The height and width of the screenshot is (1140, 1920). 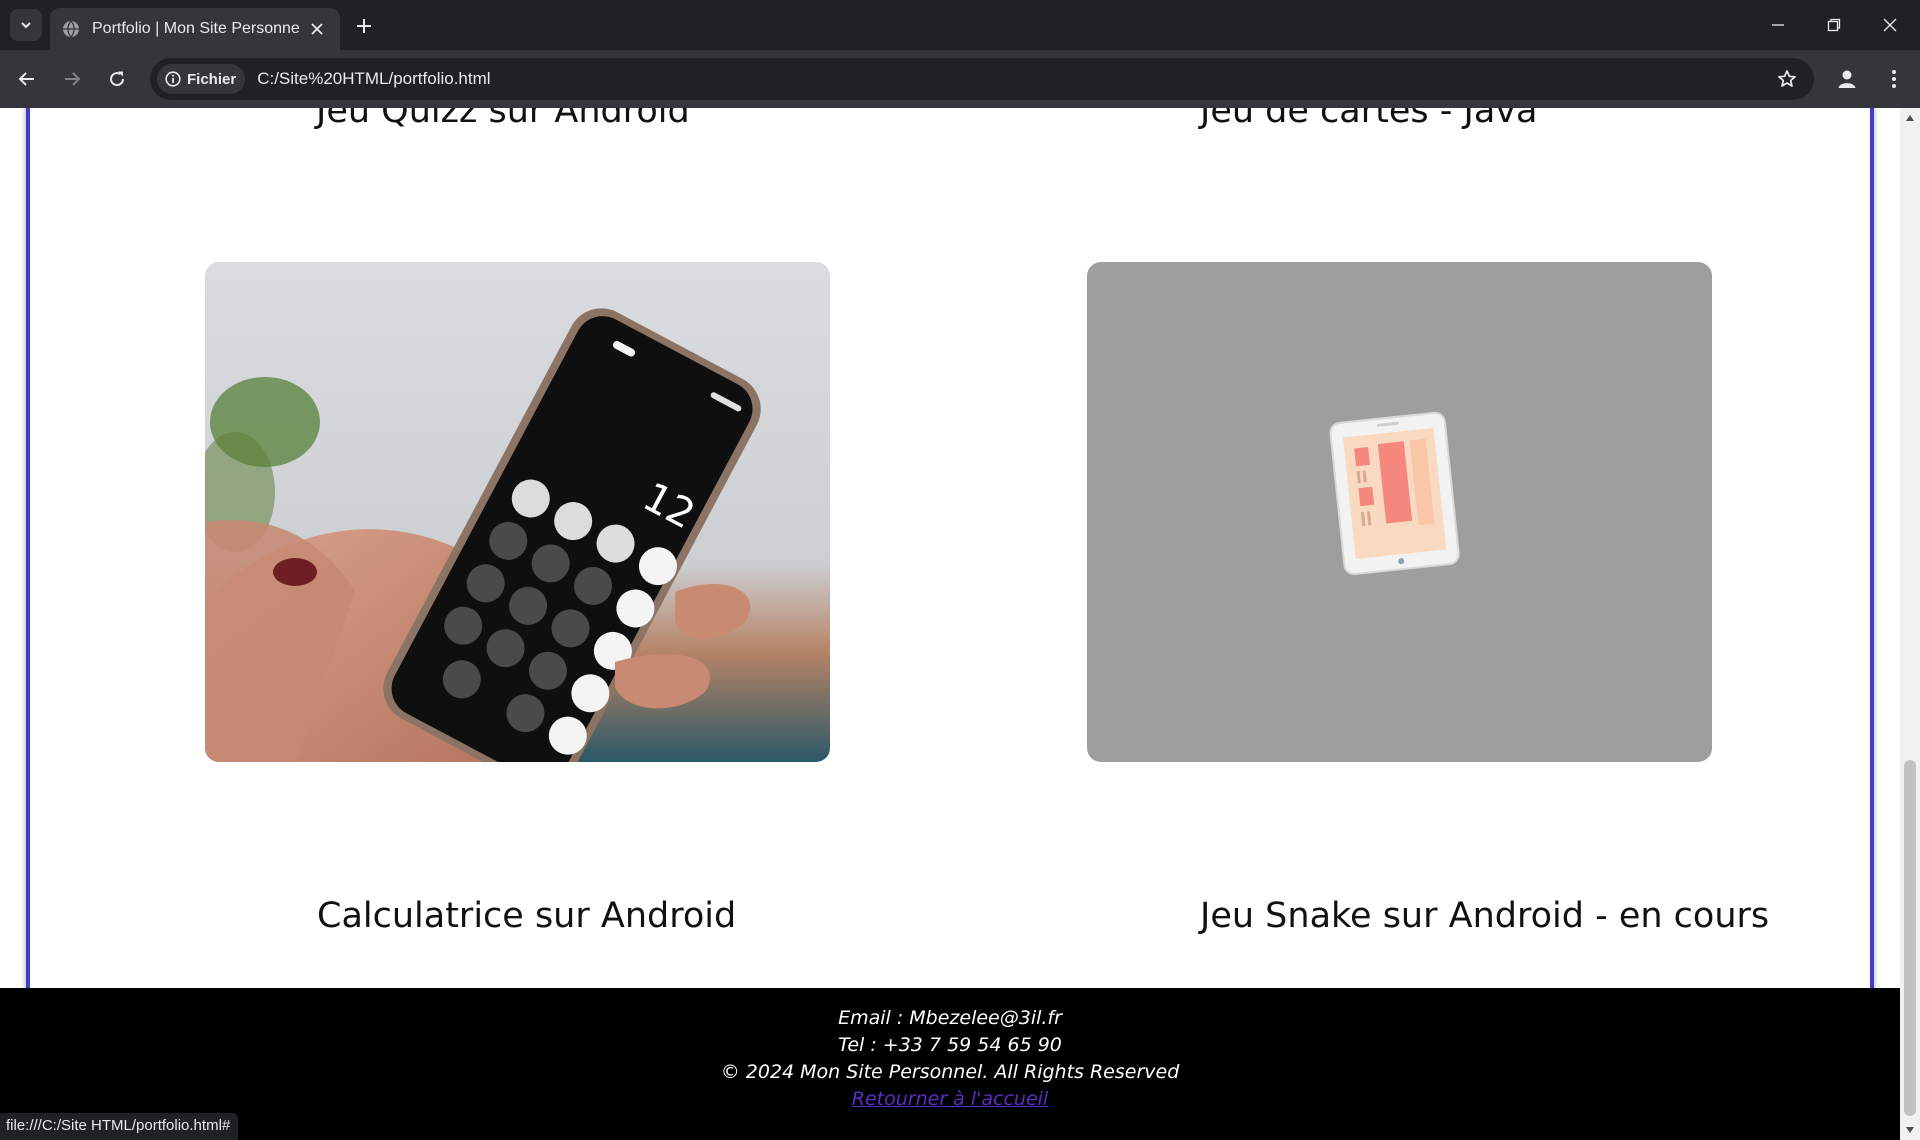 I want to click on arrow-right-icon, so click(x=73, y=79).